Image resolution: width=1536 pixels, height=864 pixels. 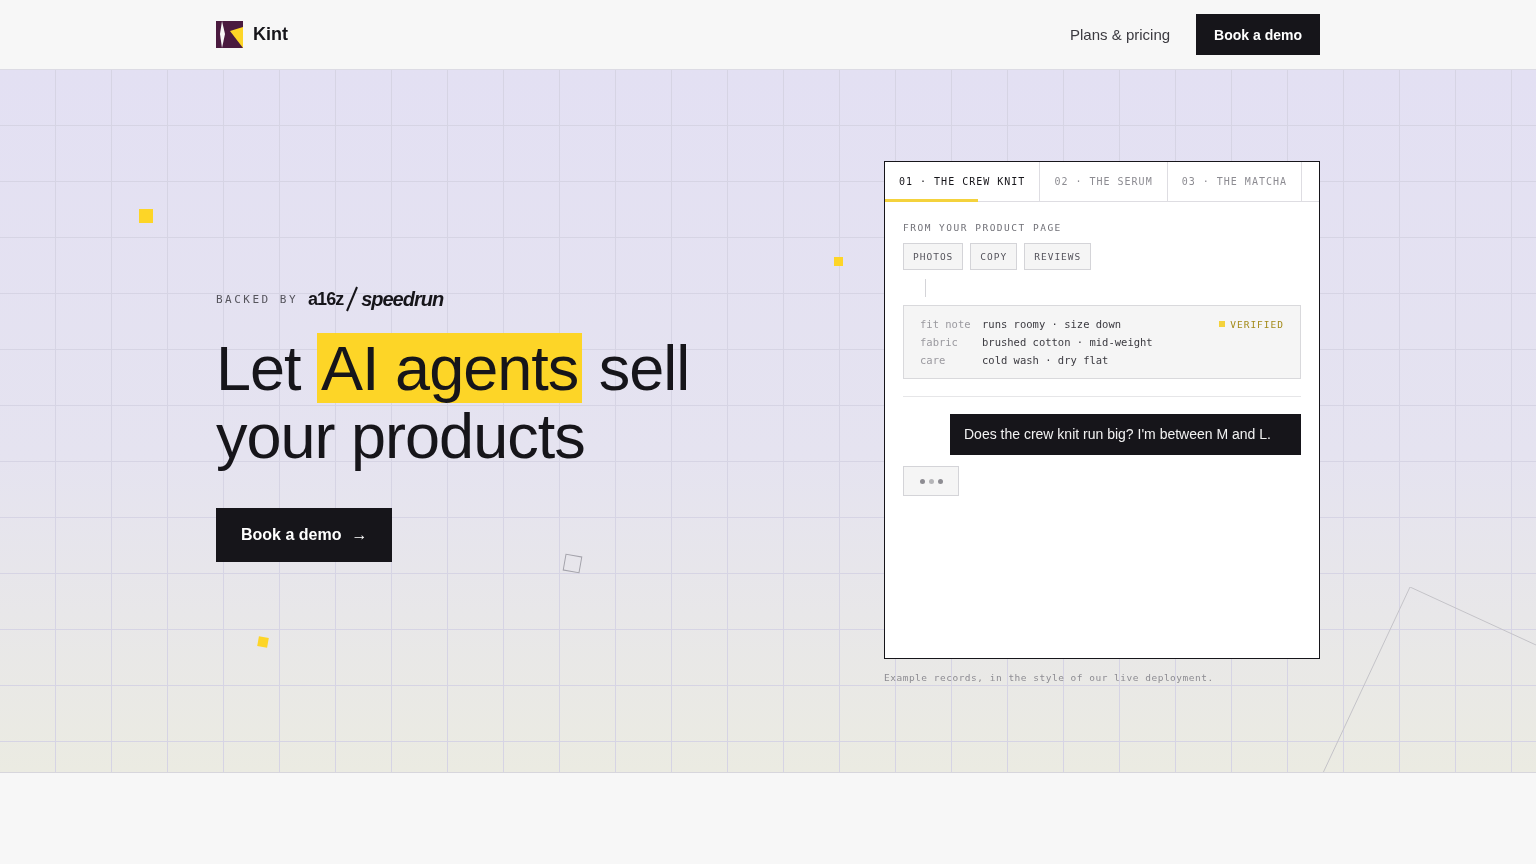 What do you see at coordinates (453, 402) in the screenshot?
I see `hero-headline: Let AI agents sell your products` at bounding box center [453, 402].